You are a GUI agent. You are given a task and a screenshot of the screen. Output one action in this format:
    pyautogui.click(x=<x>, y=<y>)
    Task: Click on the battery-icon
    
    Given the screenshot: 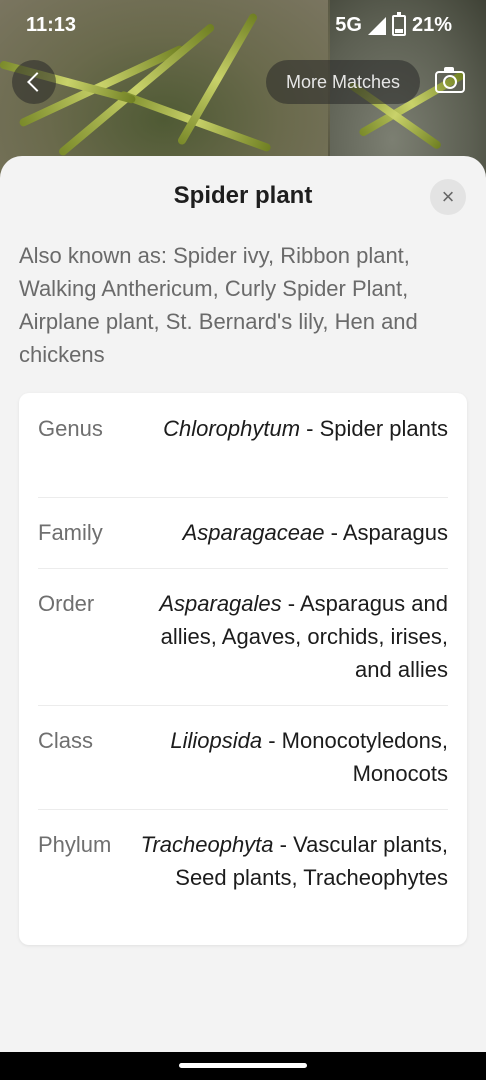 What is the action you would take?
    pyautogui.click(x=398, y=24)
    